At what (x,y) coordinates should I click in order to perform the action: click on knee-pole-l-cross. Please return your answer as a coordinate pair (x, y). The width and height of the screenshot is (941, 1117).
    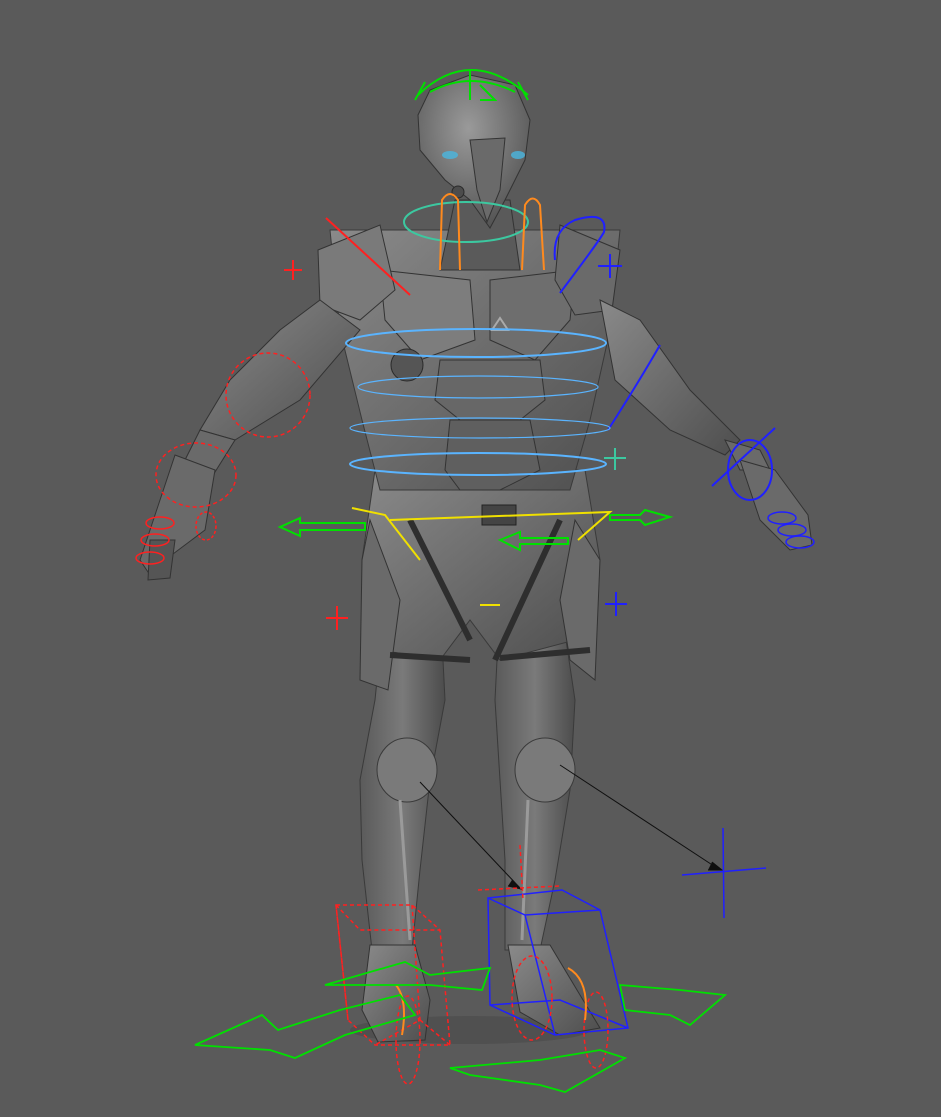
    Looking at the image, I should click on (337, 618).